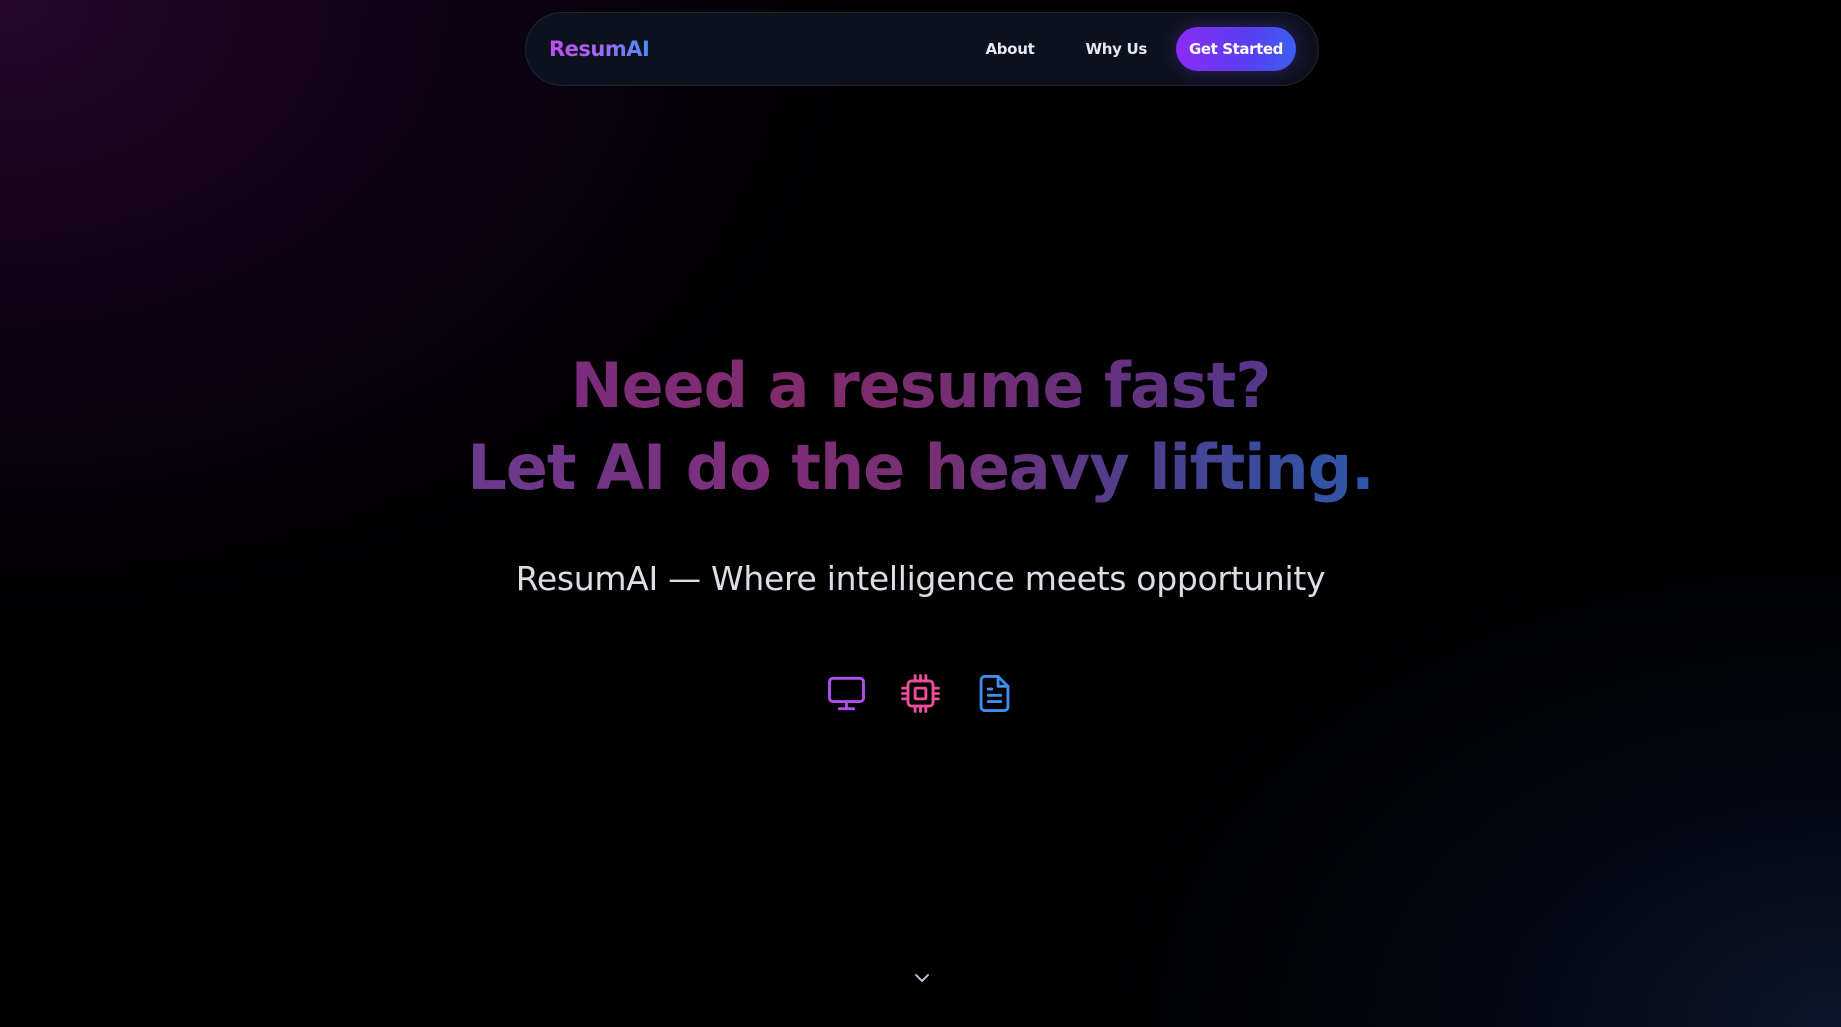 This screenshot has width=1841, height=1027. Describe the element at coordinates (922, 978) in the screenshot. I see `chevron-down-icon` at that location.